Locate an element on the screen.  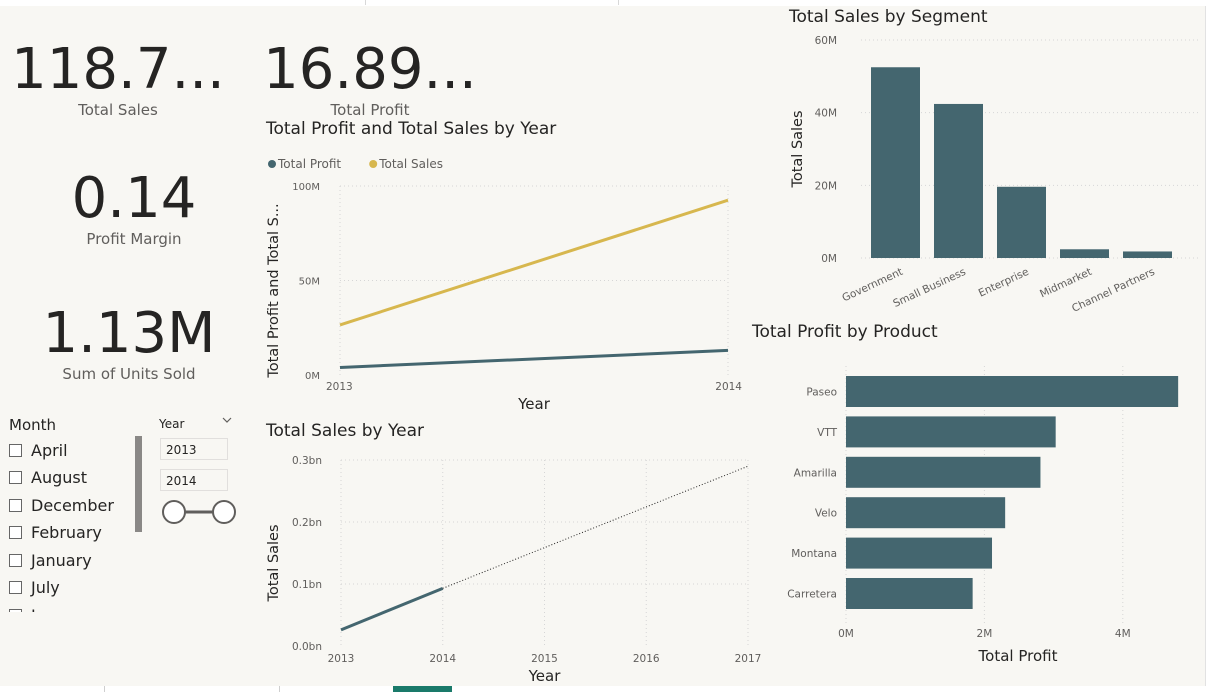
month-option: June is located at coordinates (37, 608).